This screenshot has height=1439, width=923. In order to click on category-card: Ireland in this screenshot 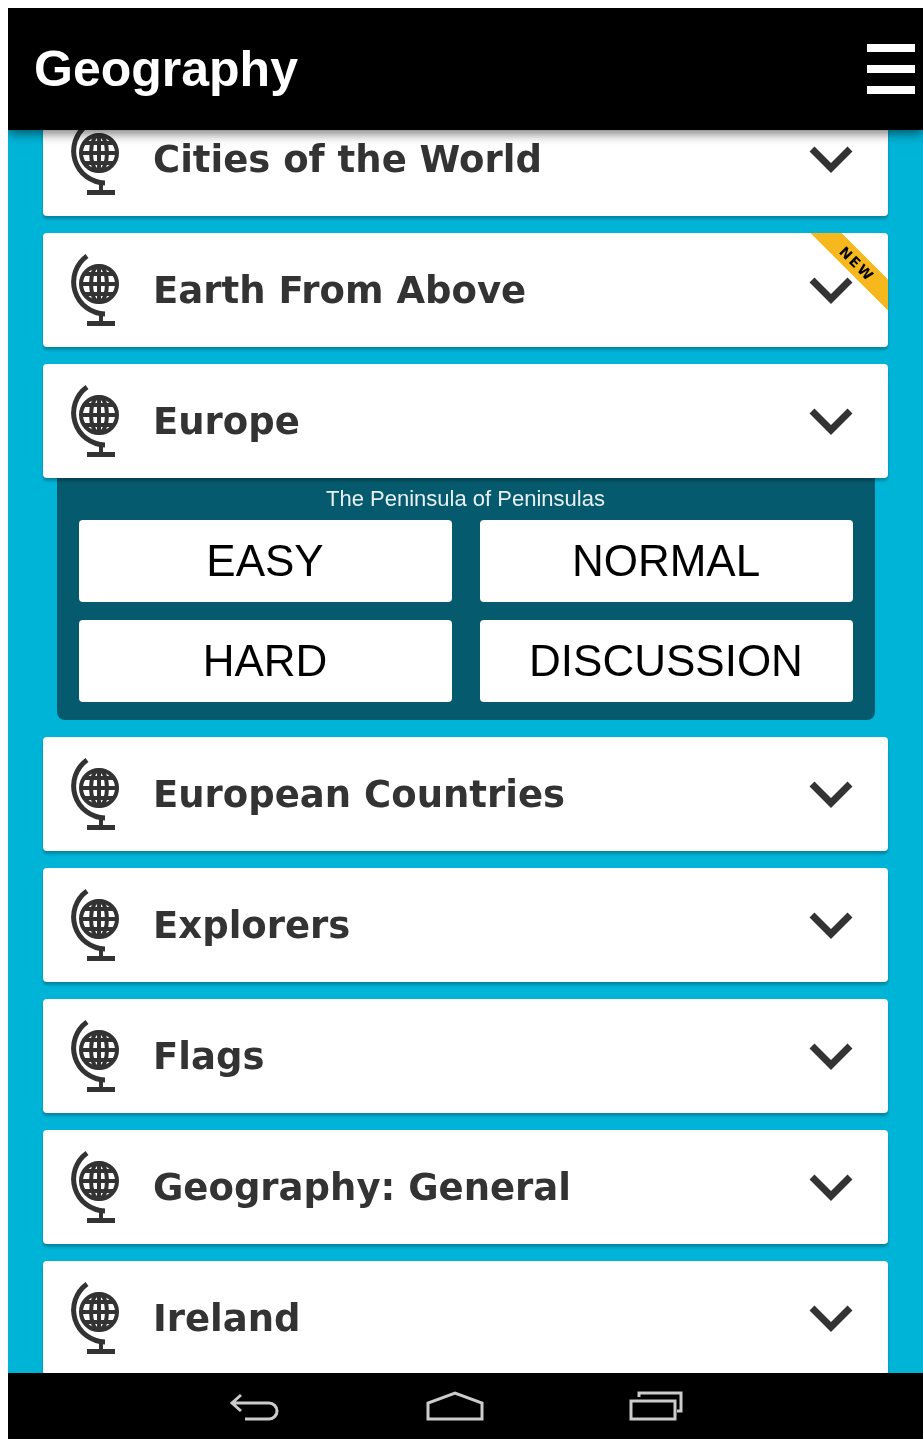, I will do `click(465, 1317)`.